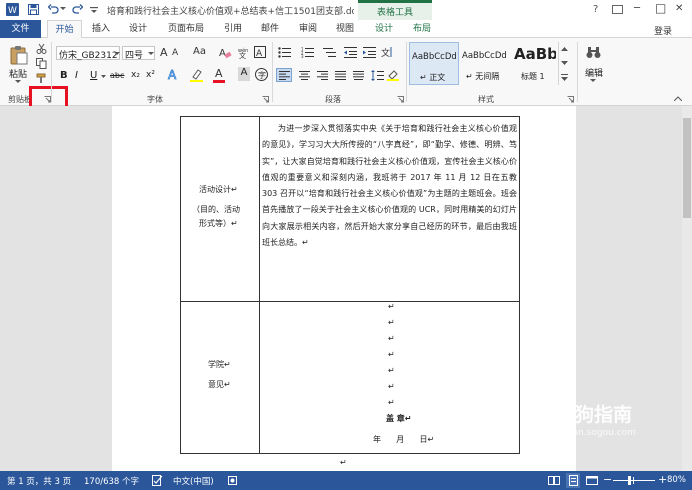 This screenshot has width=692, height=490. Describe the element at coordinates (20, 29) in the screenshot. I see `tab-file: 文件` at that location.